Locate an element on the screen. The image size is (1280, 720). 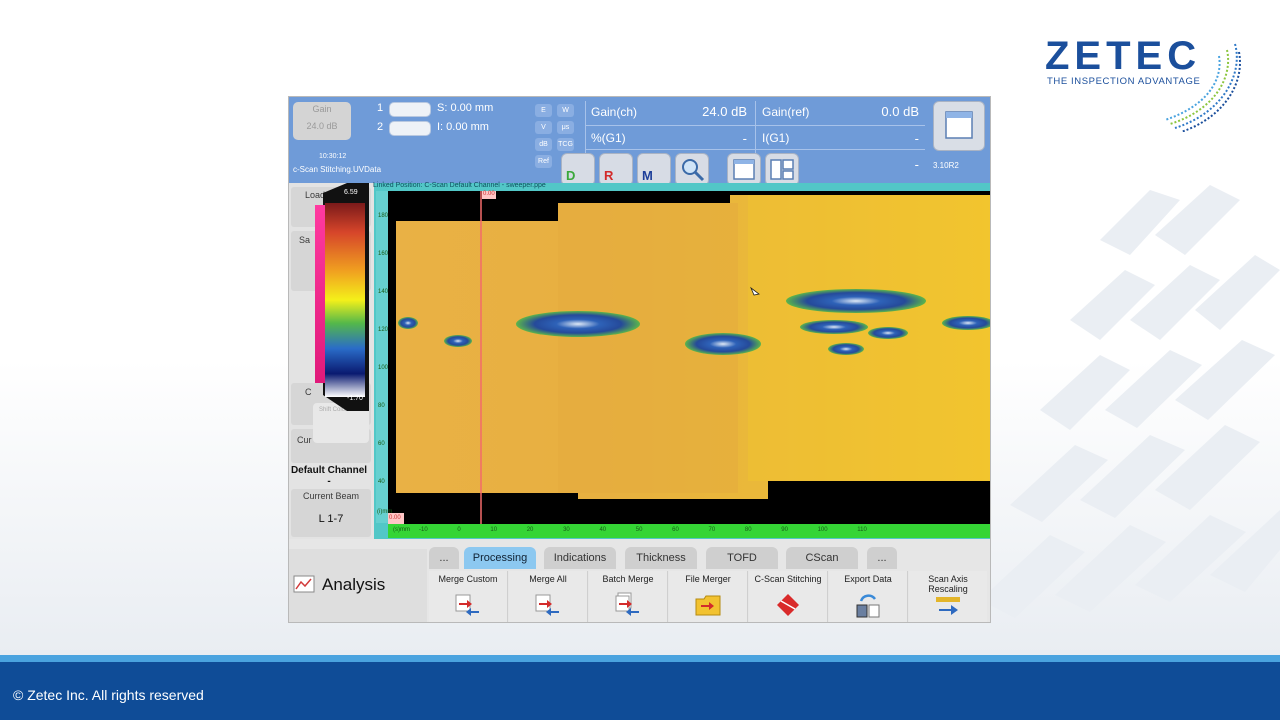
x-tick-label: 20 is located at coordinates (530, 530).